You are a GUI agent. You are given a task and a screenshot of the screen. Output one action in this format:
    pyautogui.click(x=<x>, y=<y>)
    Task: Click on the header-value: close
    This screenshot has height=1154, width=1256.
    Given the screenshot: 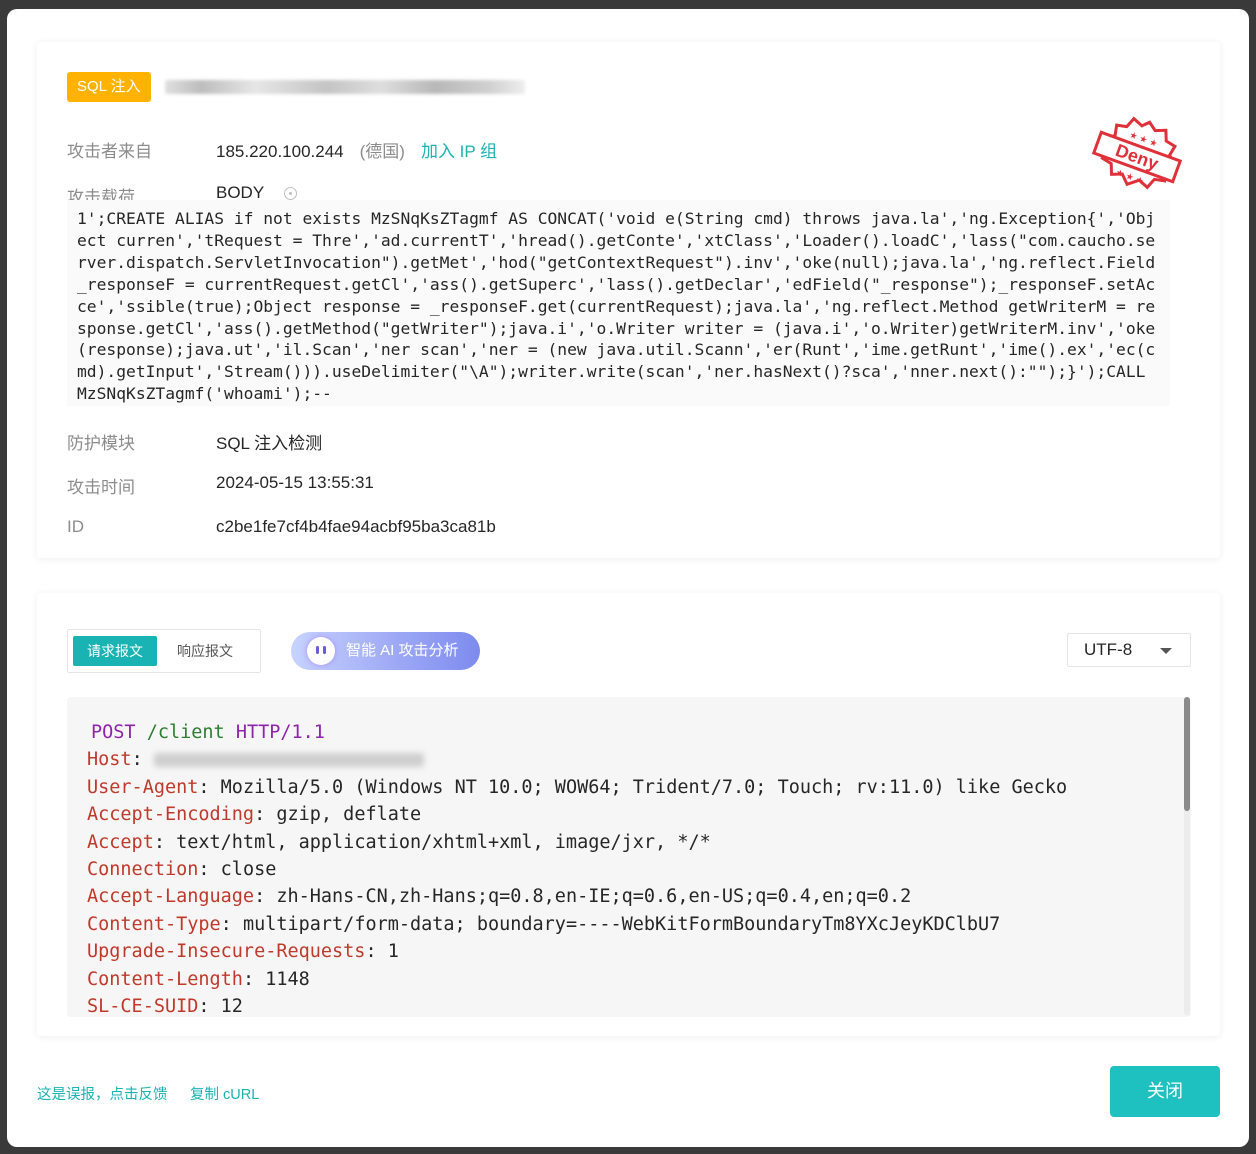 What is the action you would take?
    pyautogui.click(x=248, y=869)
    